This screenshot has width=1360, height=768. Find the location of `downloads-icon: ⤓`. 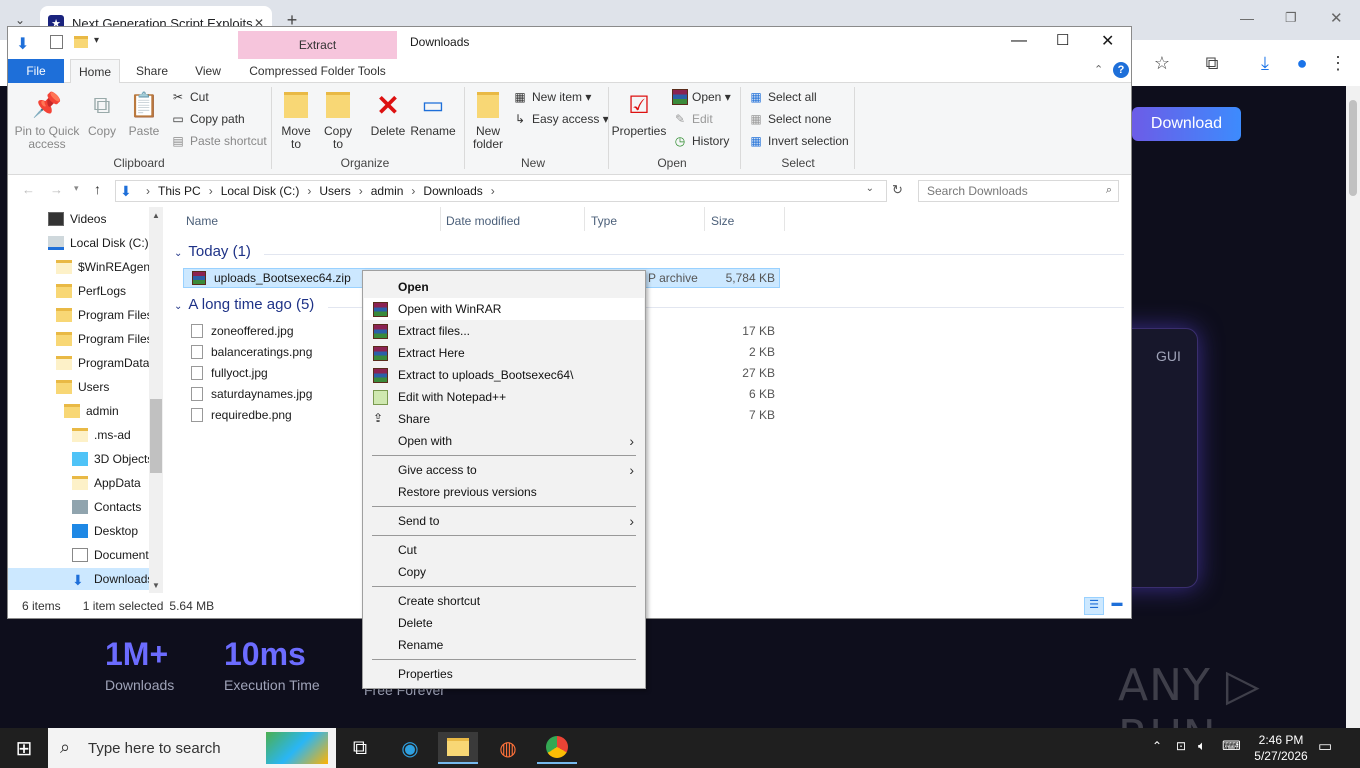

downloads-icon: ⤓ is located at coordinates (1265, 63).